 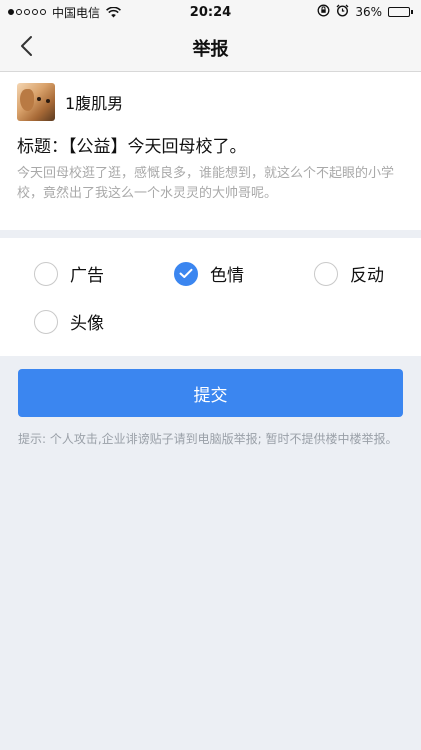 I want to click on alarm-icon, so click(x=342, y=12).